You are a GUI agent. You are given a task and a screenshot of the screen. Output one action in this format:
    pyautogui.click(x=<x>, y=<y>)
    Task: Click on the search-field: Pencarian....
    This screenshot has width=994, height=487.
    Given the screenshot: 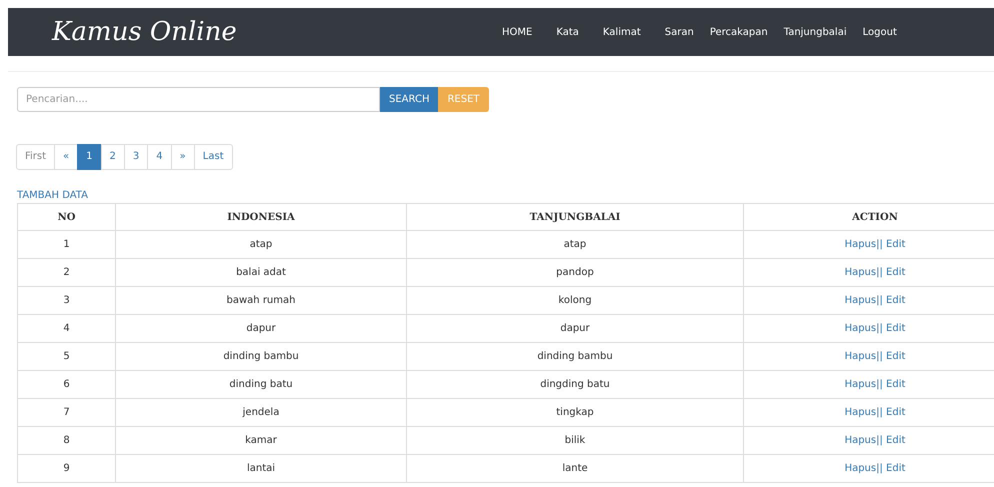 What is the action you would take?
    pyautogui.click(x=198, y=99)
    